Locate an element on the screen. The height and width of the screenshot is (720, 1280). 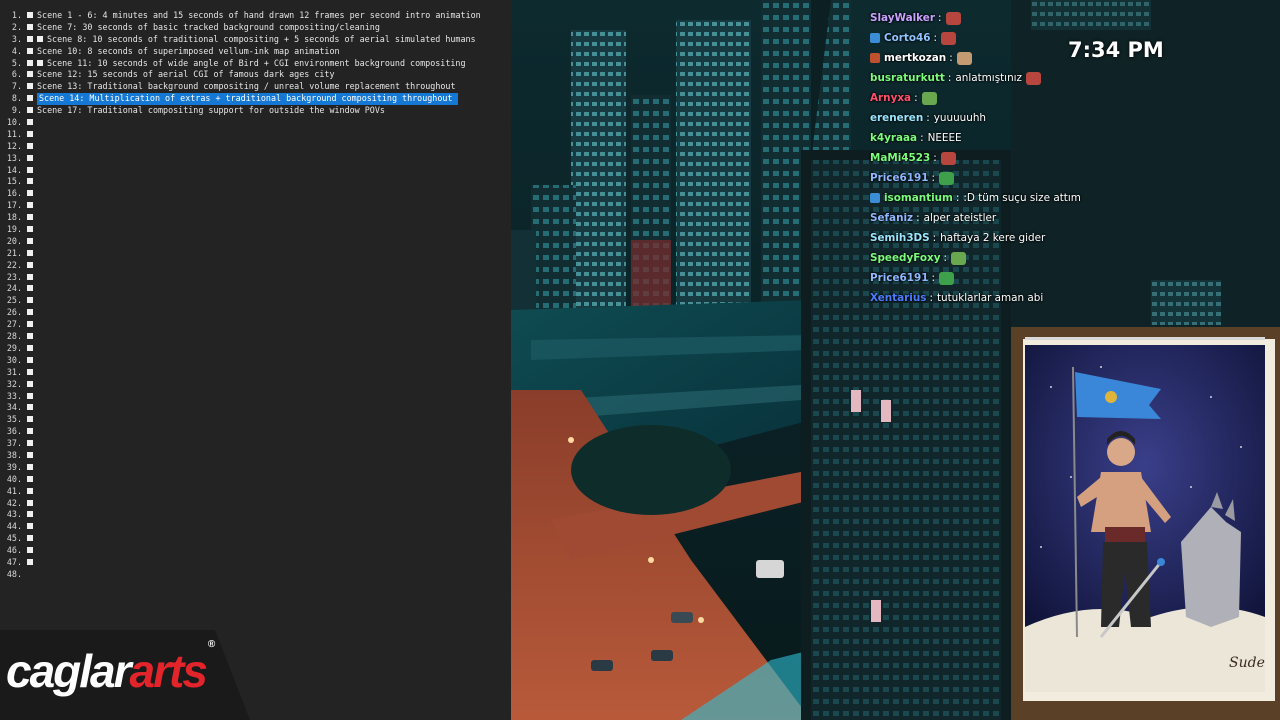
line-number: 23. is located at coordinates (14, 276).